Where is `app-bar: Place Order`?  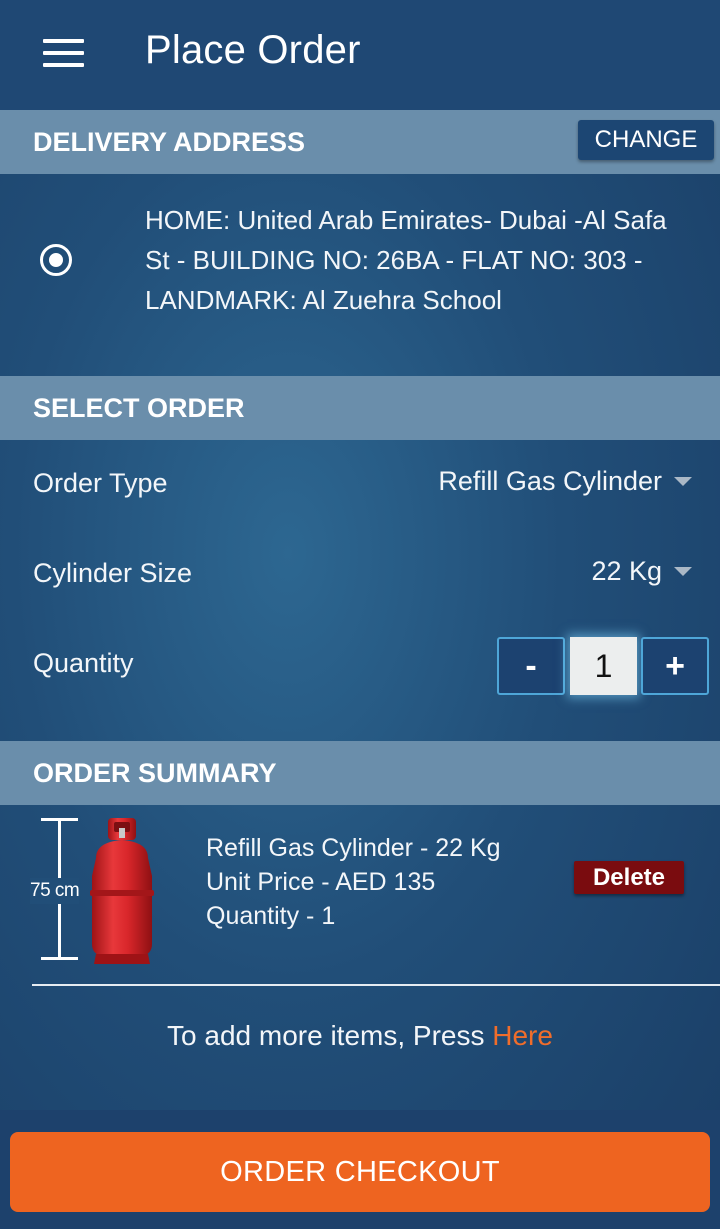
app-bar: Place Order is located at coordinates (360, 55).